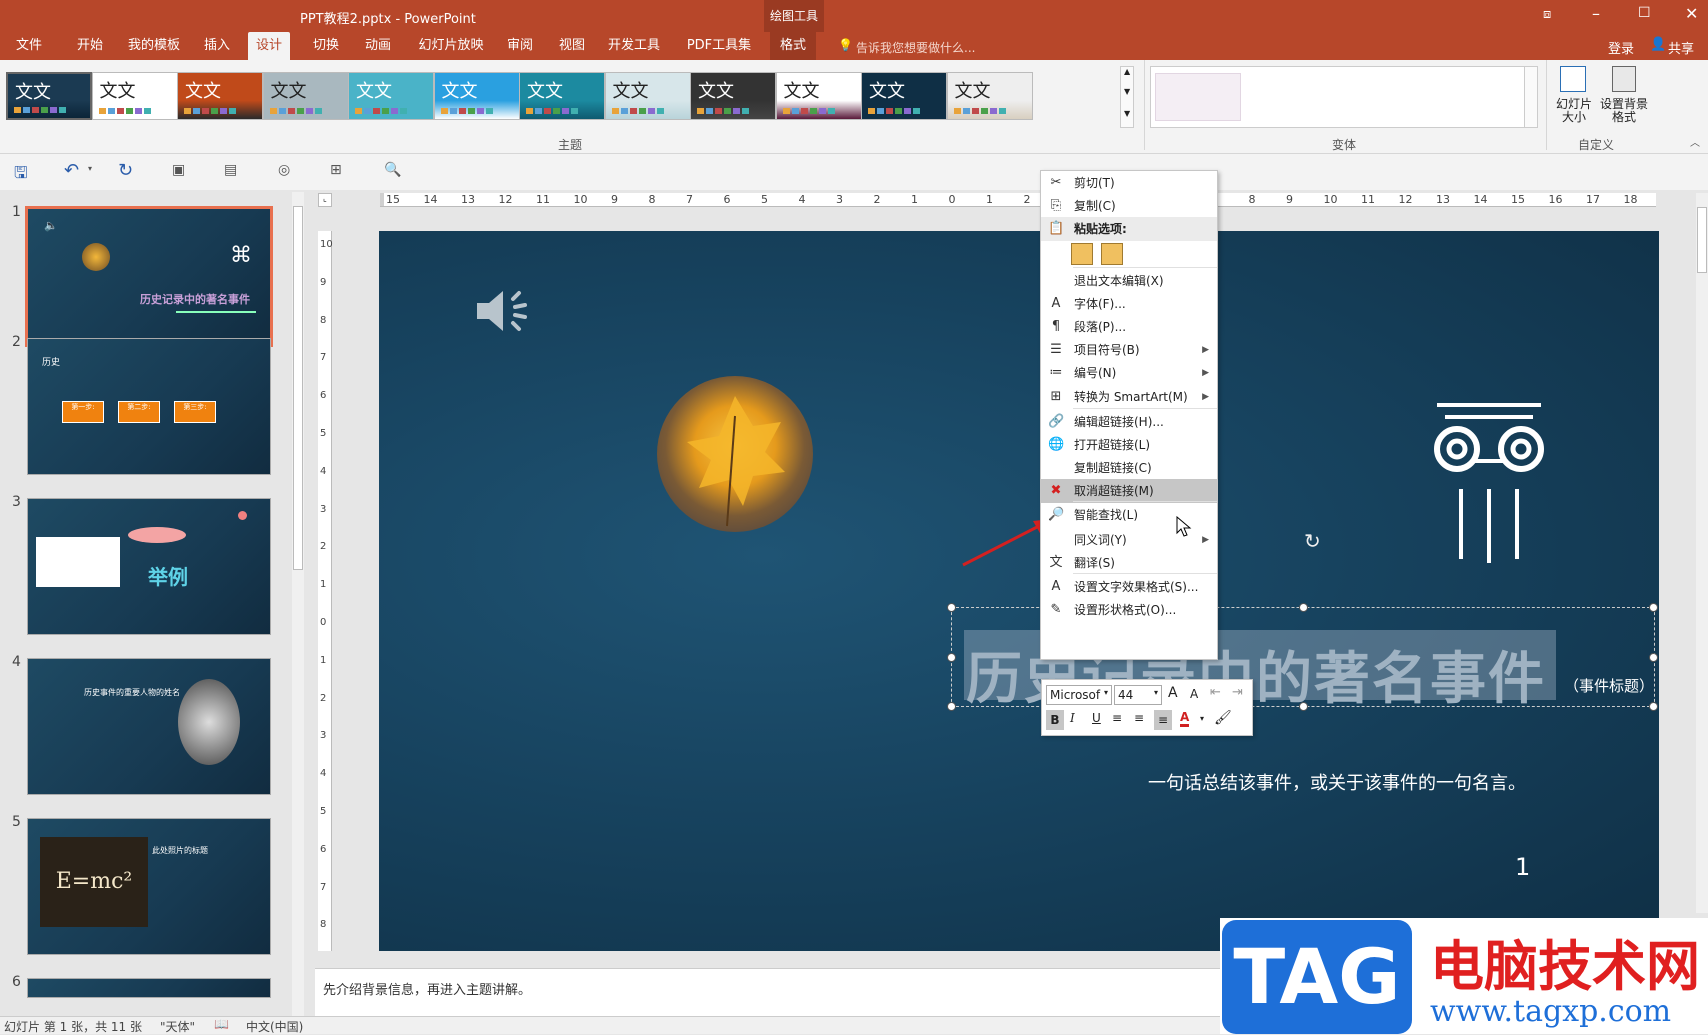 This screenshot has width=1708, height=1035. What do you see at coordinates (149, 276) in the screenshot?
I see `slide-thumbnail-1: 🔈 ⌘ 历史记录中的著名事件` at bounding box center [149, 276].